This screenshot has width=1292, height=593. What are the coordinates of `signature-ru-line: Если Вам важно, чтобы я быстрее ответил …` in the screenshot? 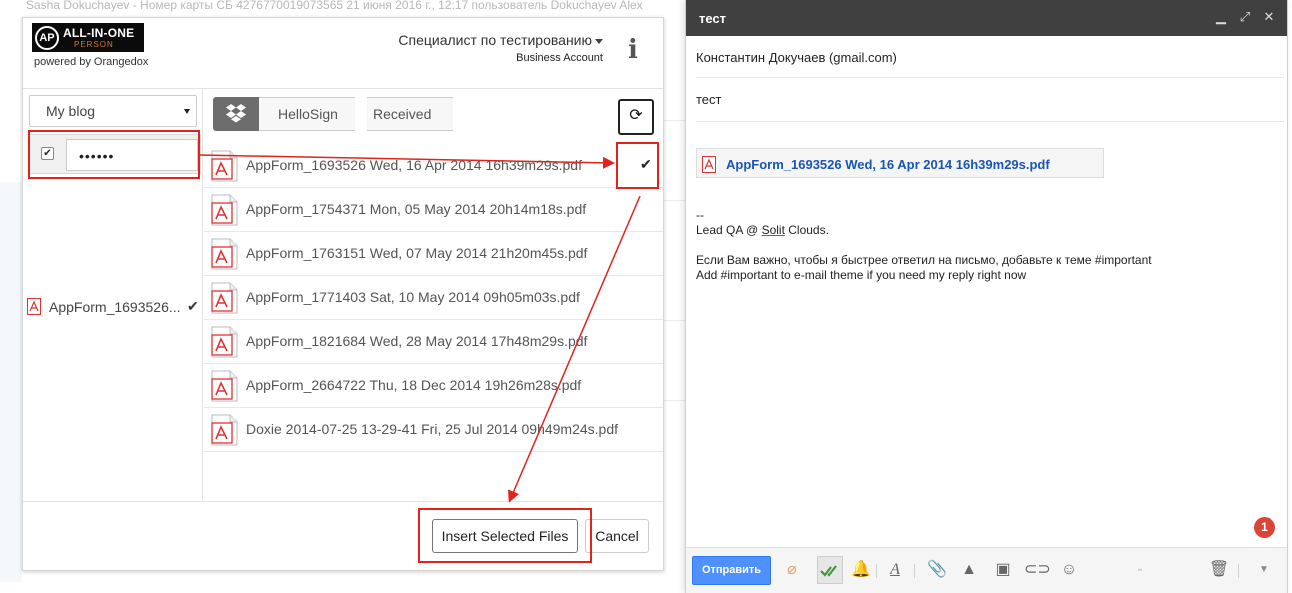 It's located at (924, 260).